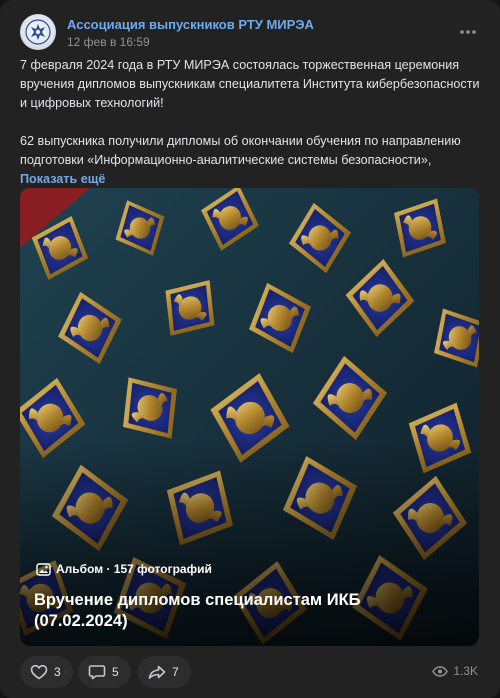  I want to click on comment-icon, so click(97, 672).